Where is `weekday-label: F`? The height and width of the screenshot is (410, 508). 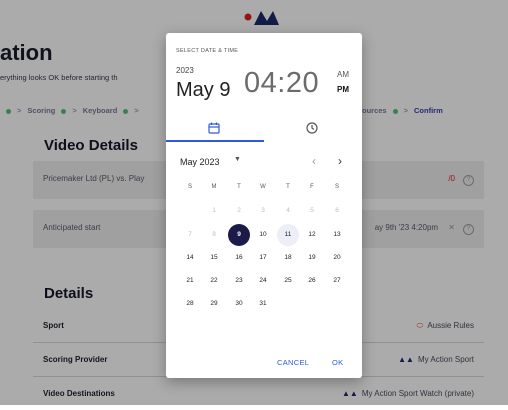
weekday-label: F is located at coordinates (312, 187).